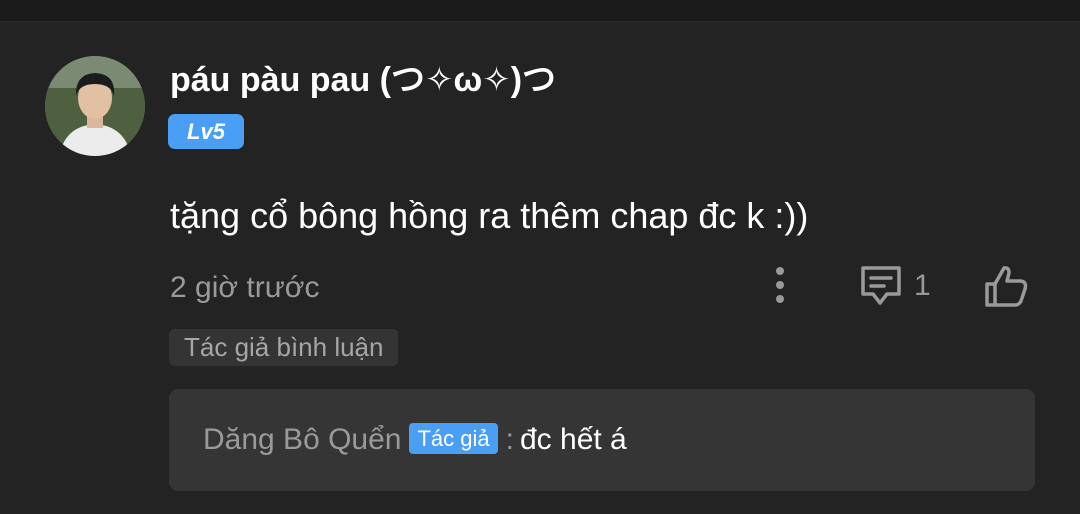 This screenshot has width=1080, height=514. Describe the element at coordinates (903, 286) in the screenshot. I see `reply-button: 1` at that location.